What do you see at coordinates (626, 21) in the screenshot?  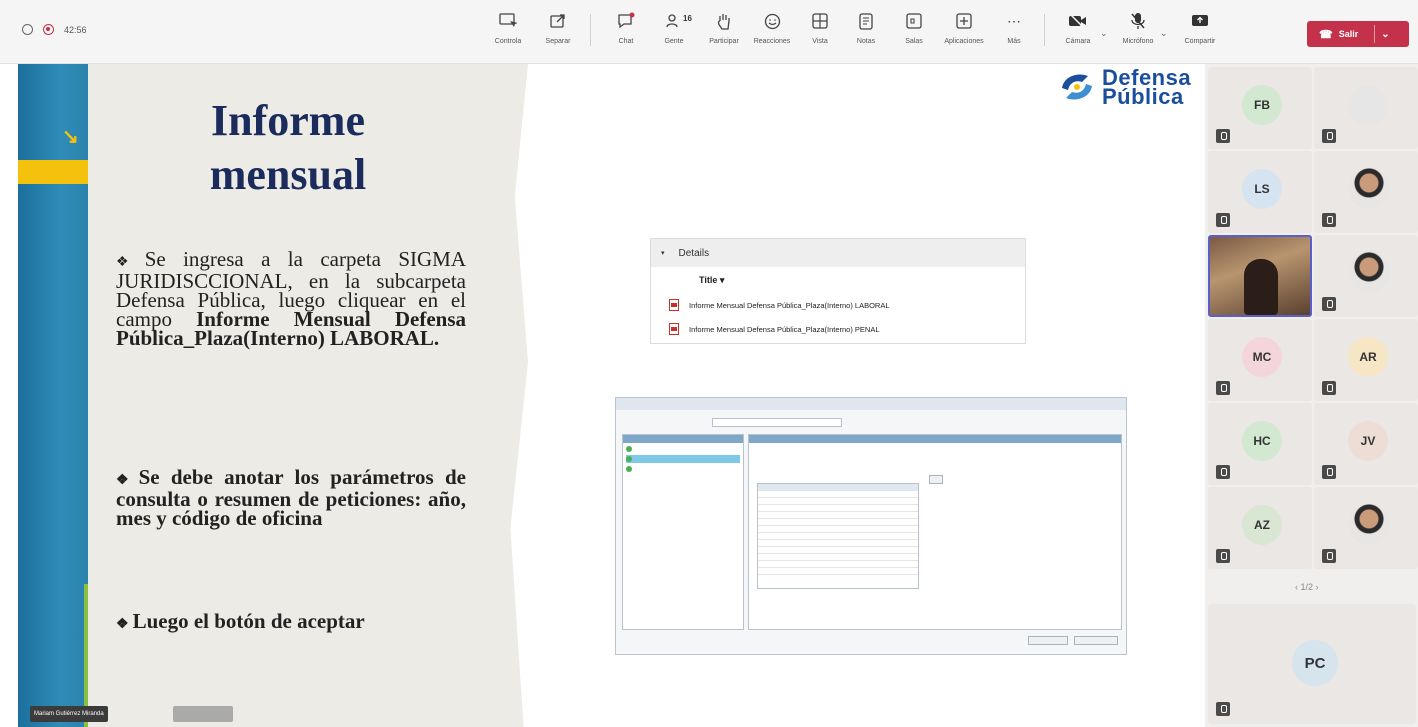 I see `chat-icon` at bounding box center [626, 21].